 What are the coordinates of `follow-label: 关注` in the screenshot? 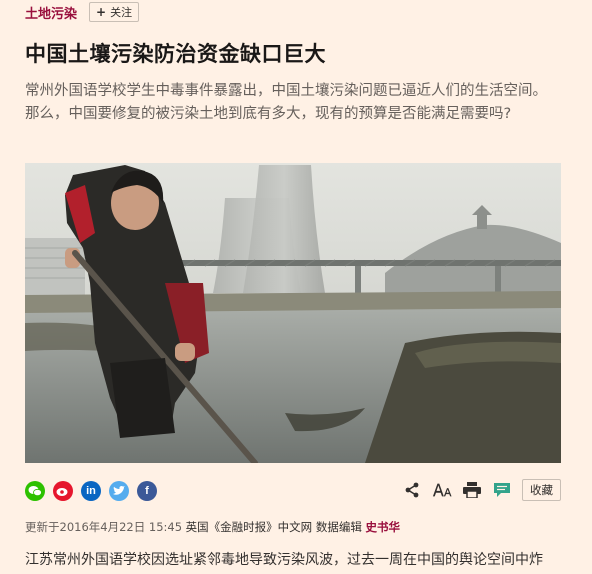 It's located at (121, 12).